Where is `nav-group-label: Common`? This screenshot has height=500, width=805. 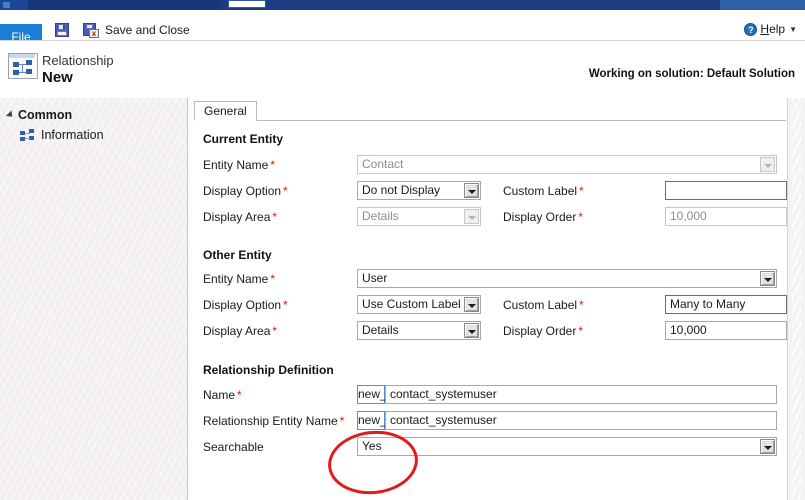
nav-group-label: Common is located at coordinates (45, 115).